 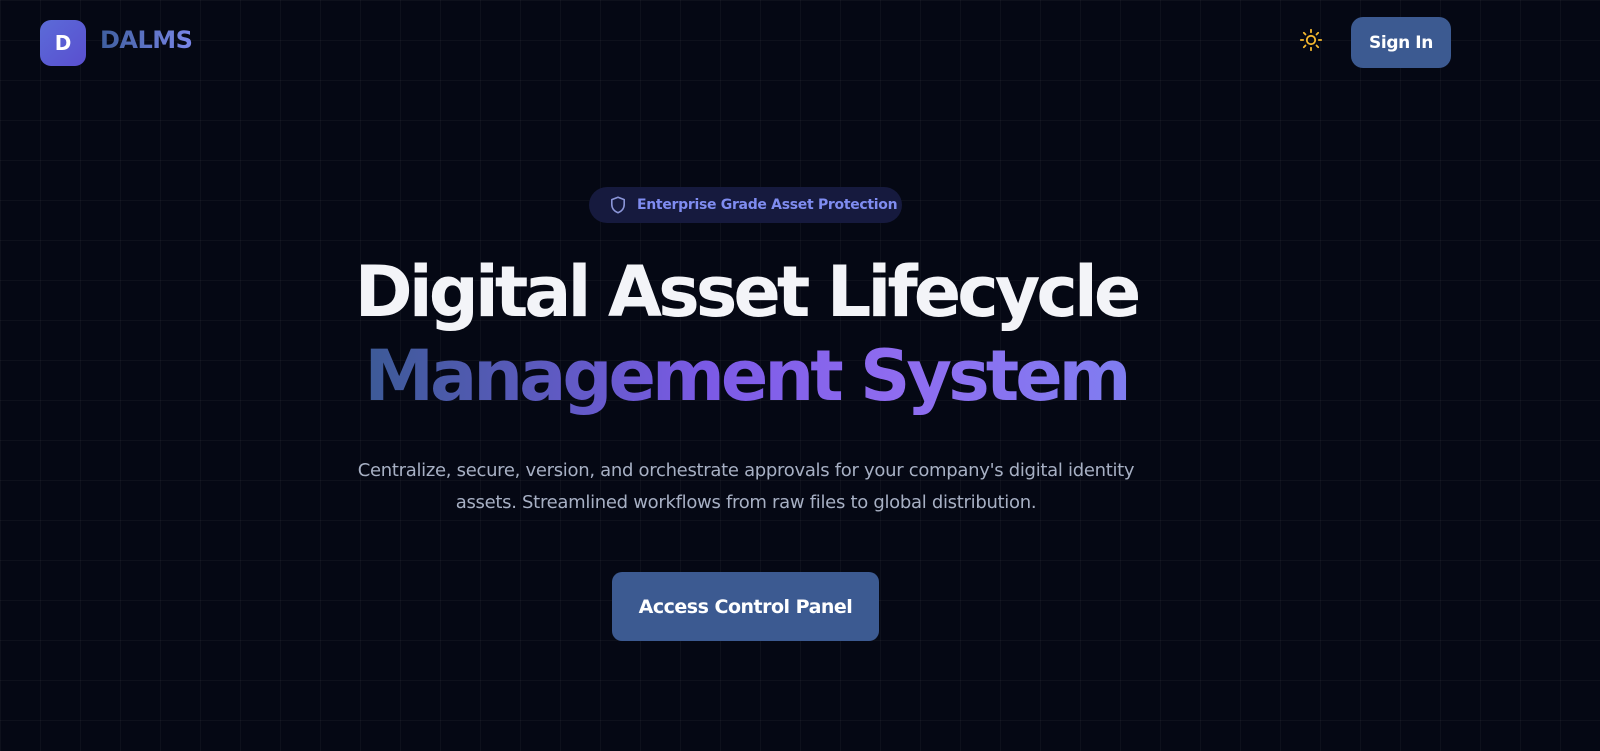 What do you see at coordinates (745, 606) in the screenshot?
I see `access-control-panel-button: Access Control Panel` at bounding box center [745, 606].